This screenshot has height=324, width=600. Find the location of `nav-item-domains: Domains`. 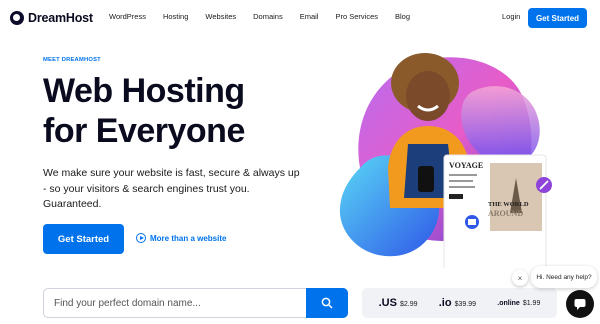

nav-item-domains: Domains is located at coordinates (268, 16).